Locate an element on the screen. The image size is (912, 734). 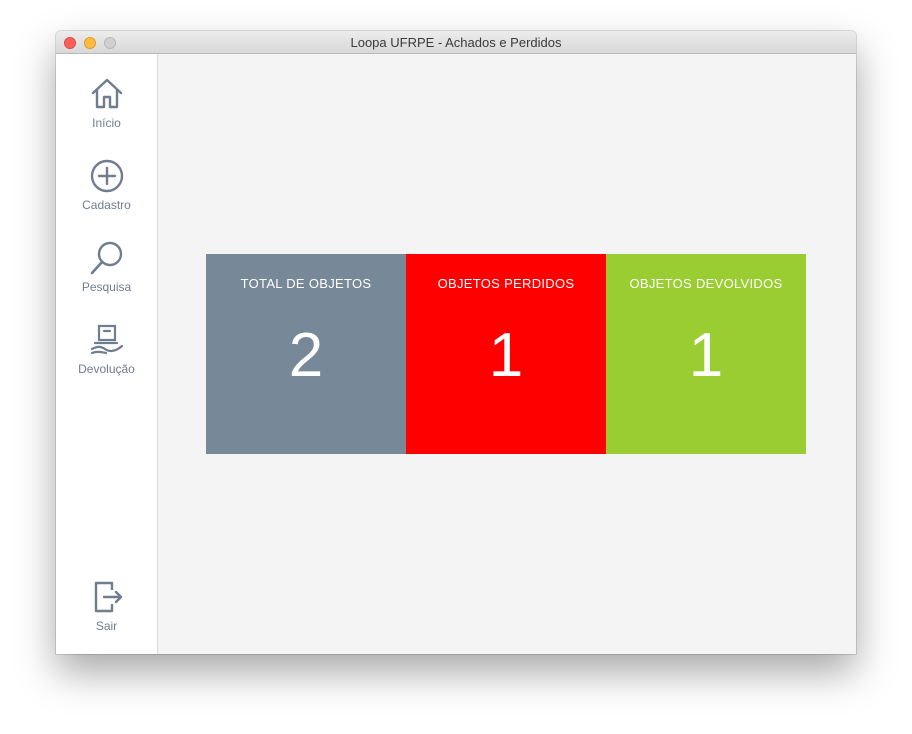
sidebar-item-cadastro: Cadastro is located at coordinates (106, 193).